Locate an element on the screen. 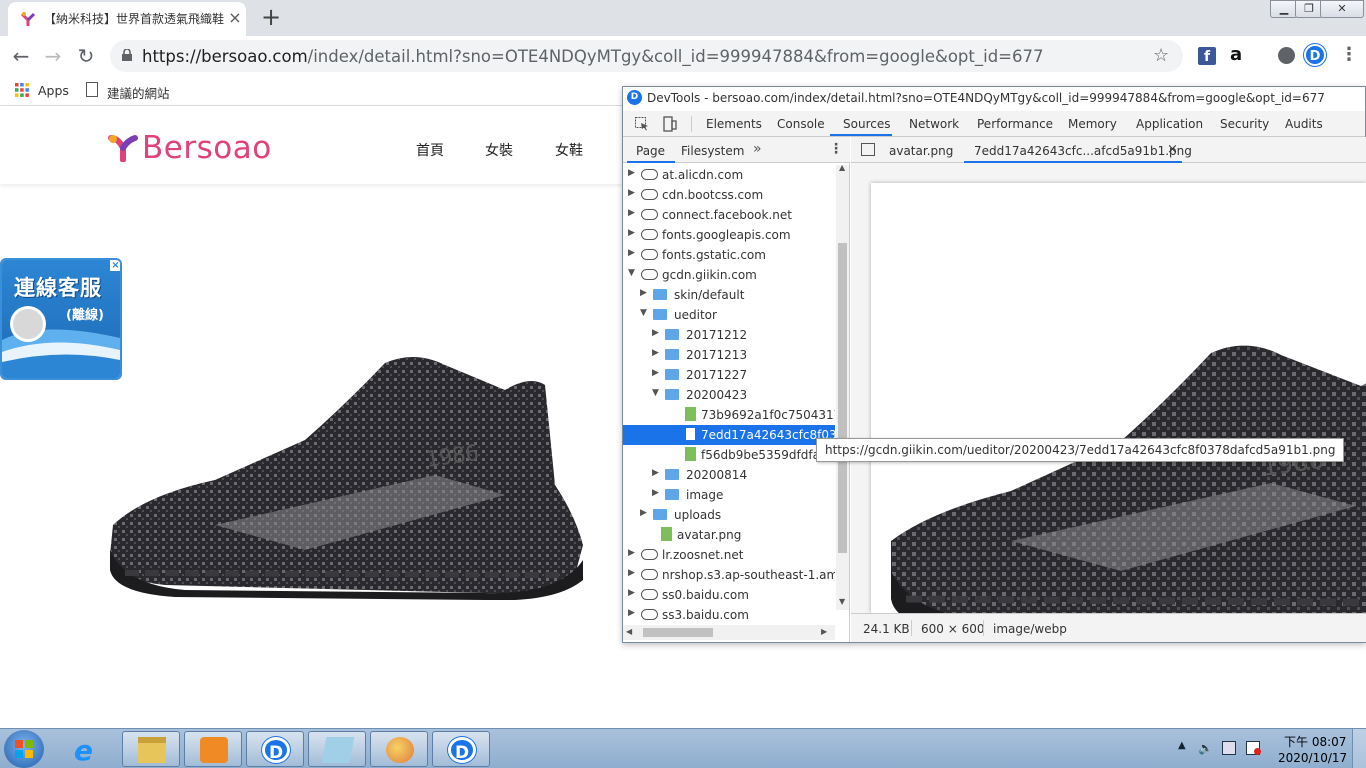 This screenshot has width=1366, height=768. scroll-left-icon: ◀ is located at coordinates (629, 631).